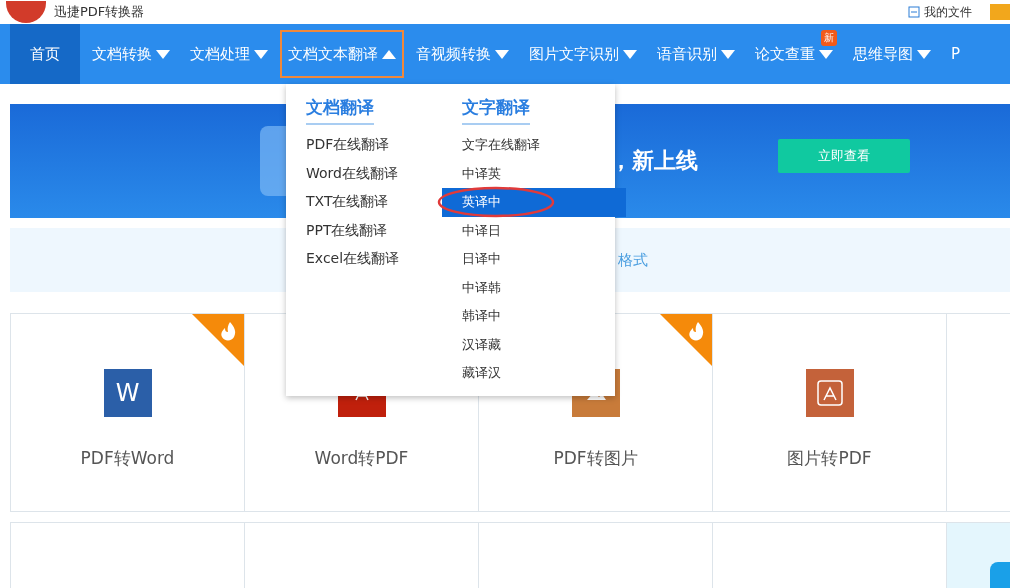 The width and height of the screenshot is (1010, 588). What do you see at coordinates (482, 287) in the screenshot?
I see `menu-item: 中译韩` at bounding box center [482, 287].